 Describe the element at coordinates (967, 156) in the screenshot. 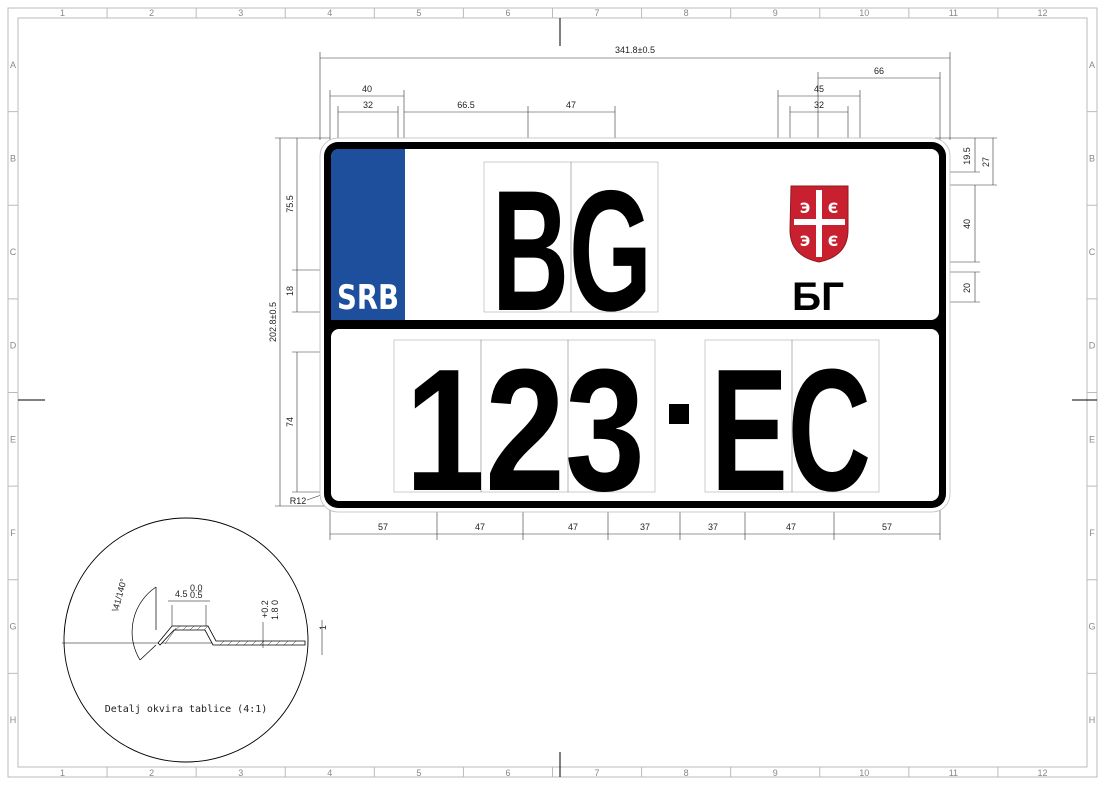

I see `dim-right-top-margin: 19.5` at that location.